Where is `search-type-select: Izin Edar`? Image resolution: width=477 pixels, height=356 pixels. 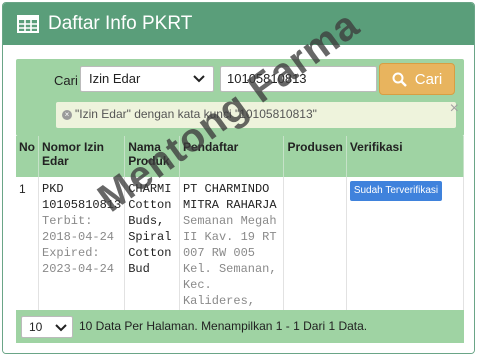
search-type-select: Izin Edar is located at coordinates (147, 79).